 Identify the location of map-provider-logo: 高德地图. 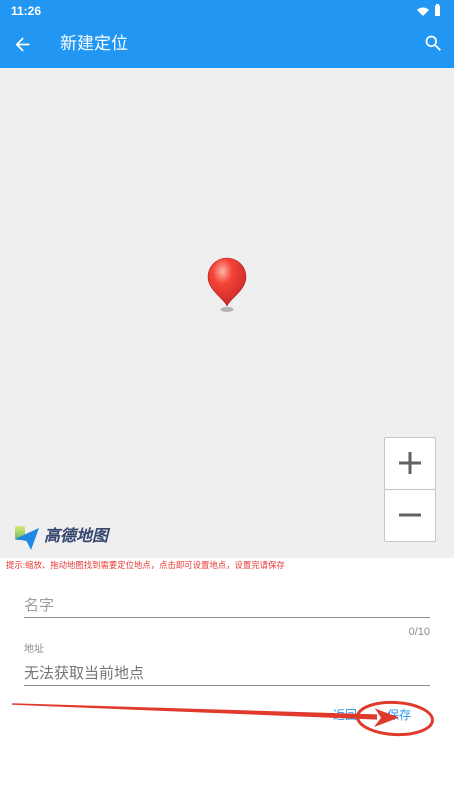
(64, 539).